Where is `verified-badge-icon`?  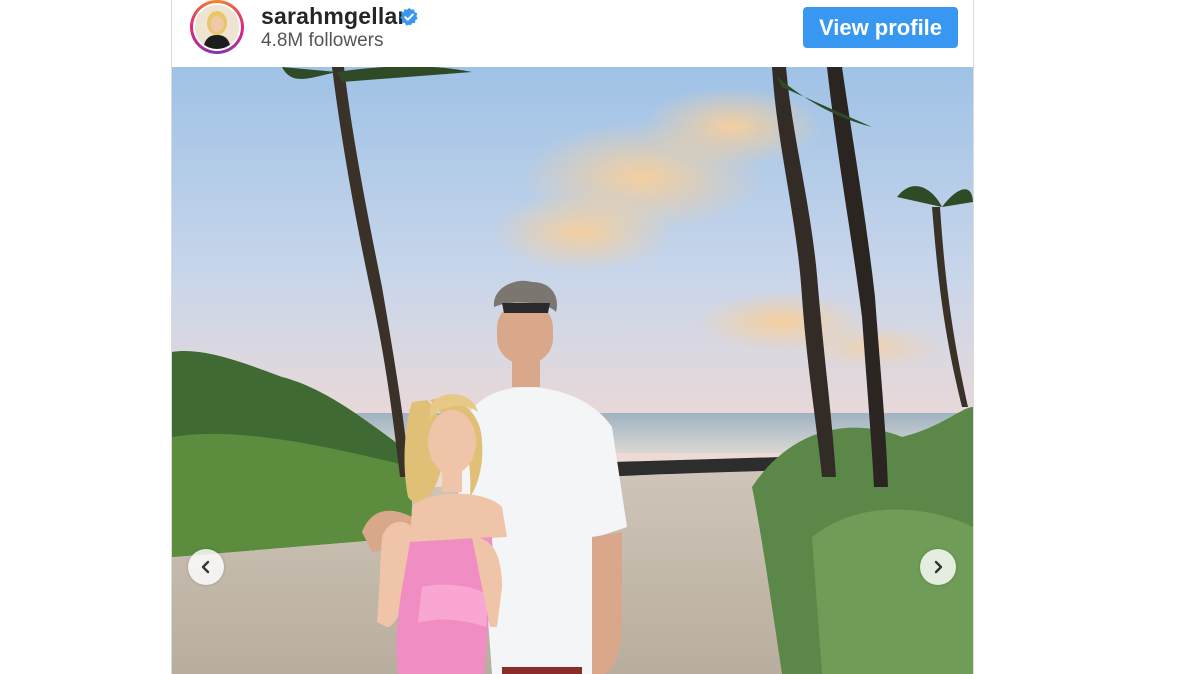 verified-badge-icon is located at coordinates (409, 16).